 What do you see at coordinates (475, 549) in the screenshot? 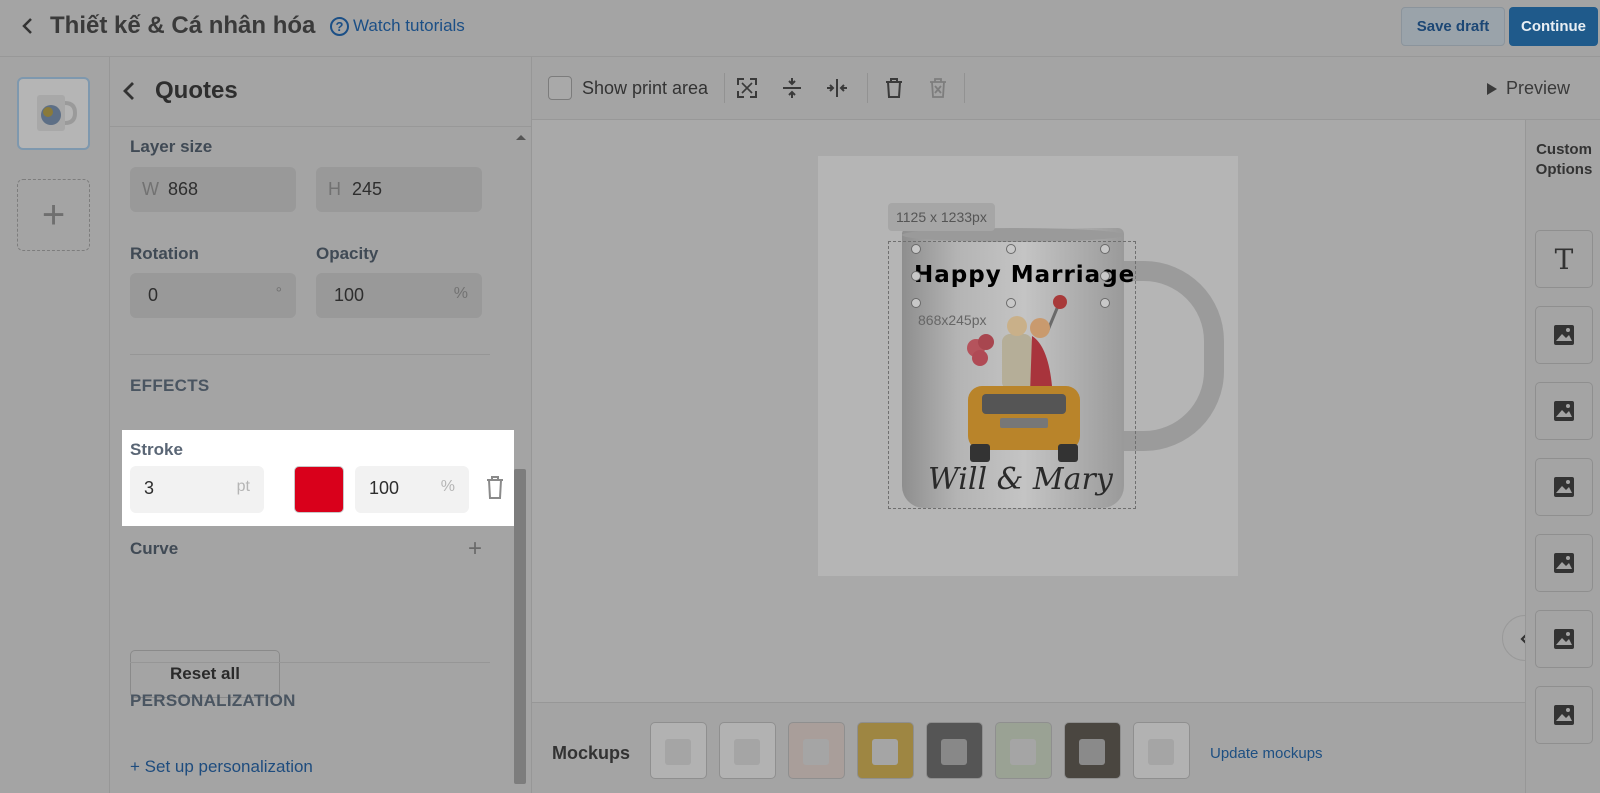
I see `add-curve-plus-icon: +` at bounding box center [475, 549].